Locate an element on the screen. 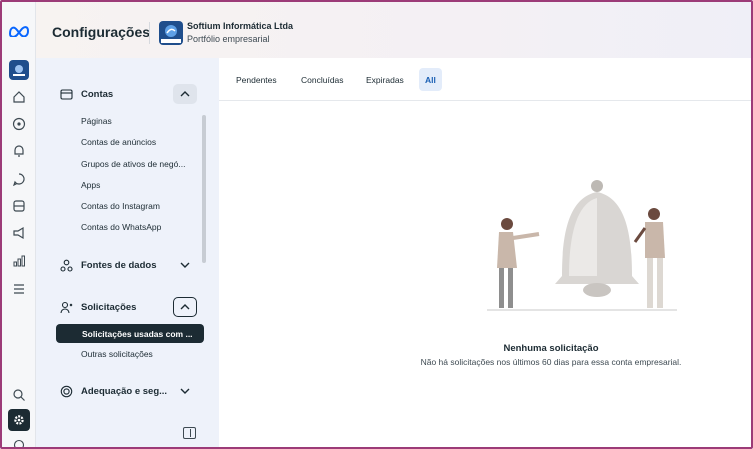  sidebar-item-contas-do-instagram: Contas do Instagram is located at coordinates (120, 206).